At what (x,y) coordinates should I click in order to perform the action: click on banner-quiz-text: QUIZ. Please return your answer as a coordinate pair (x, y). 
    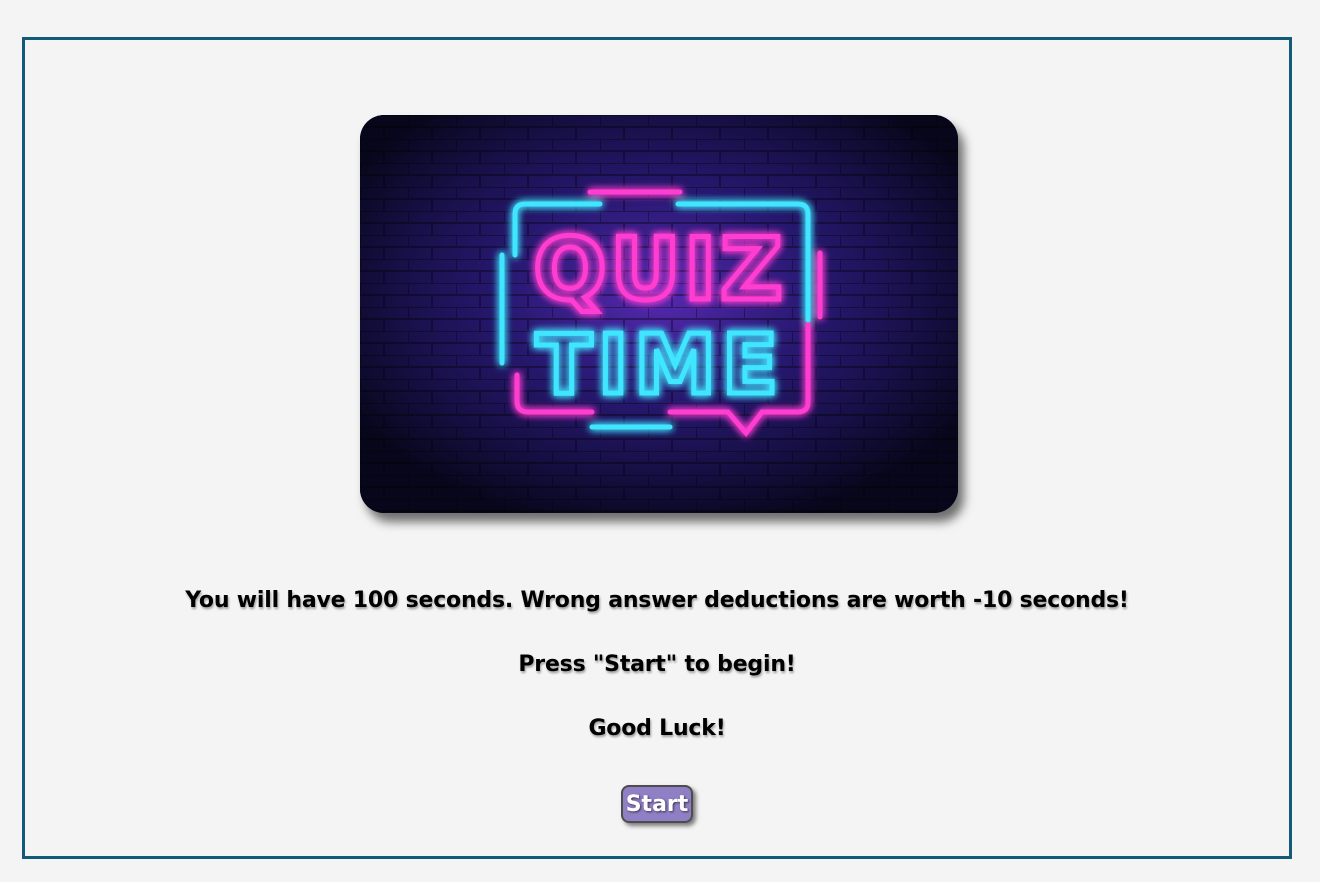
    Looking at the image, I should click on (659, 270).